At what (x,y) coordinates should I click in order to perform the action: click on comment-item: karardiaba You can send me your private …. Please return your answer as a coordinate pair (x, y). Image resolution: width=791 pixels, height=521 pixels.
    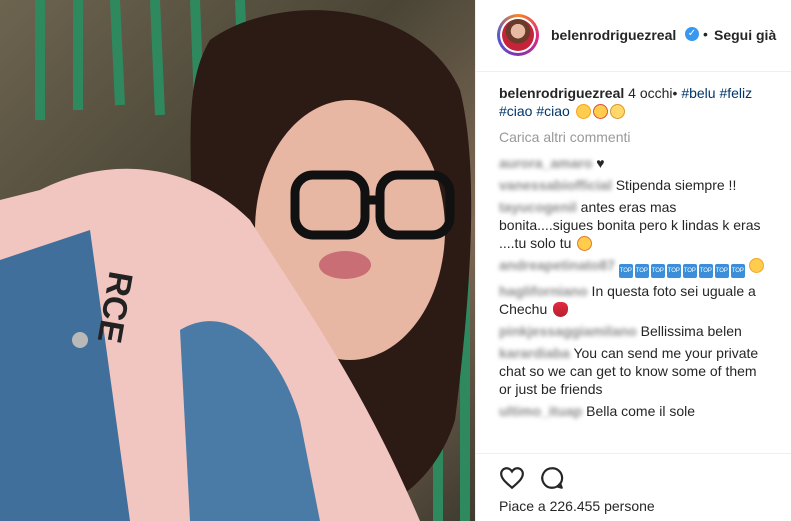
    Looking at the image, I should click on (633, 371).